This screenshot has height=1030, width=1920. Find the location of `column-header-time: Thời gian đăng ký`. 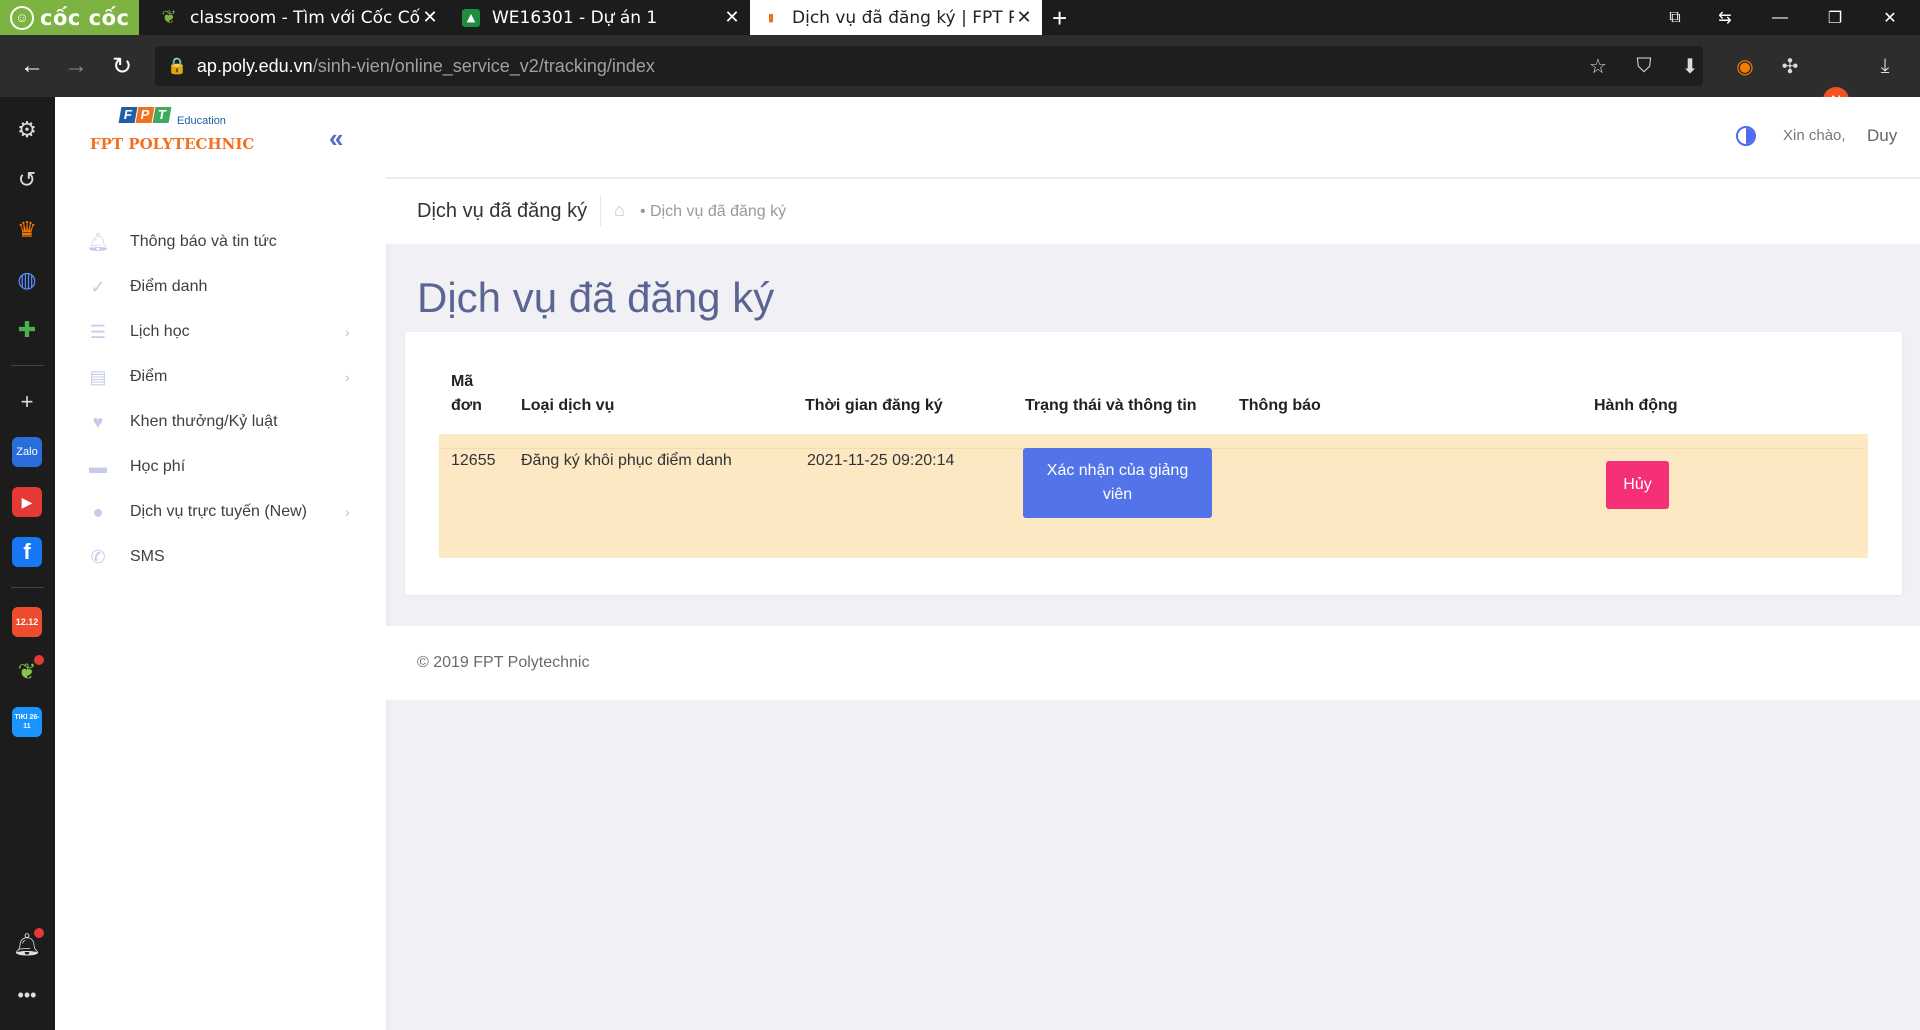

column-header-time: Thời gian đăng ký is located at coordinates (874, 405).